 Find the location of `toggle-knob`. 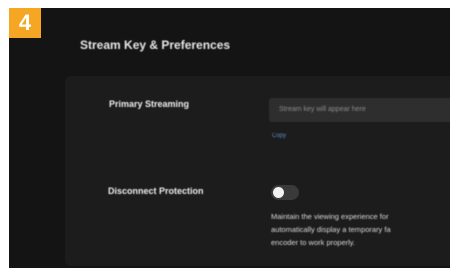

toggle-knob is located at coordinates (278, 192).